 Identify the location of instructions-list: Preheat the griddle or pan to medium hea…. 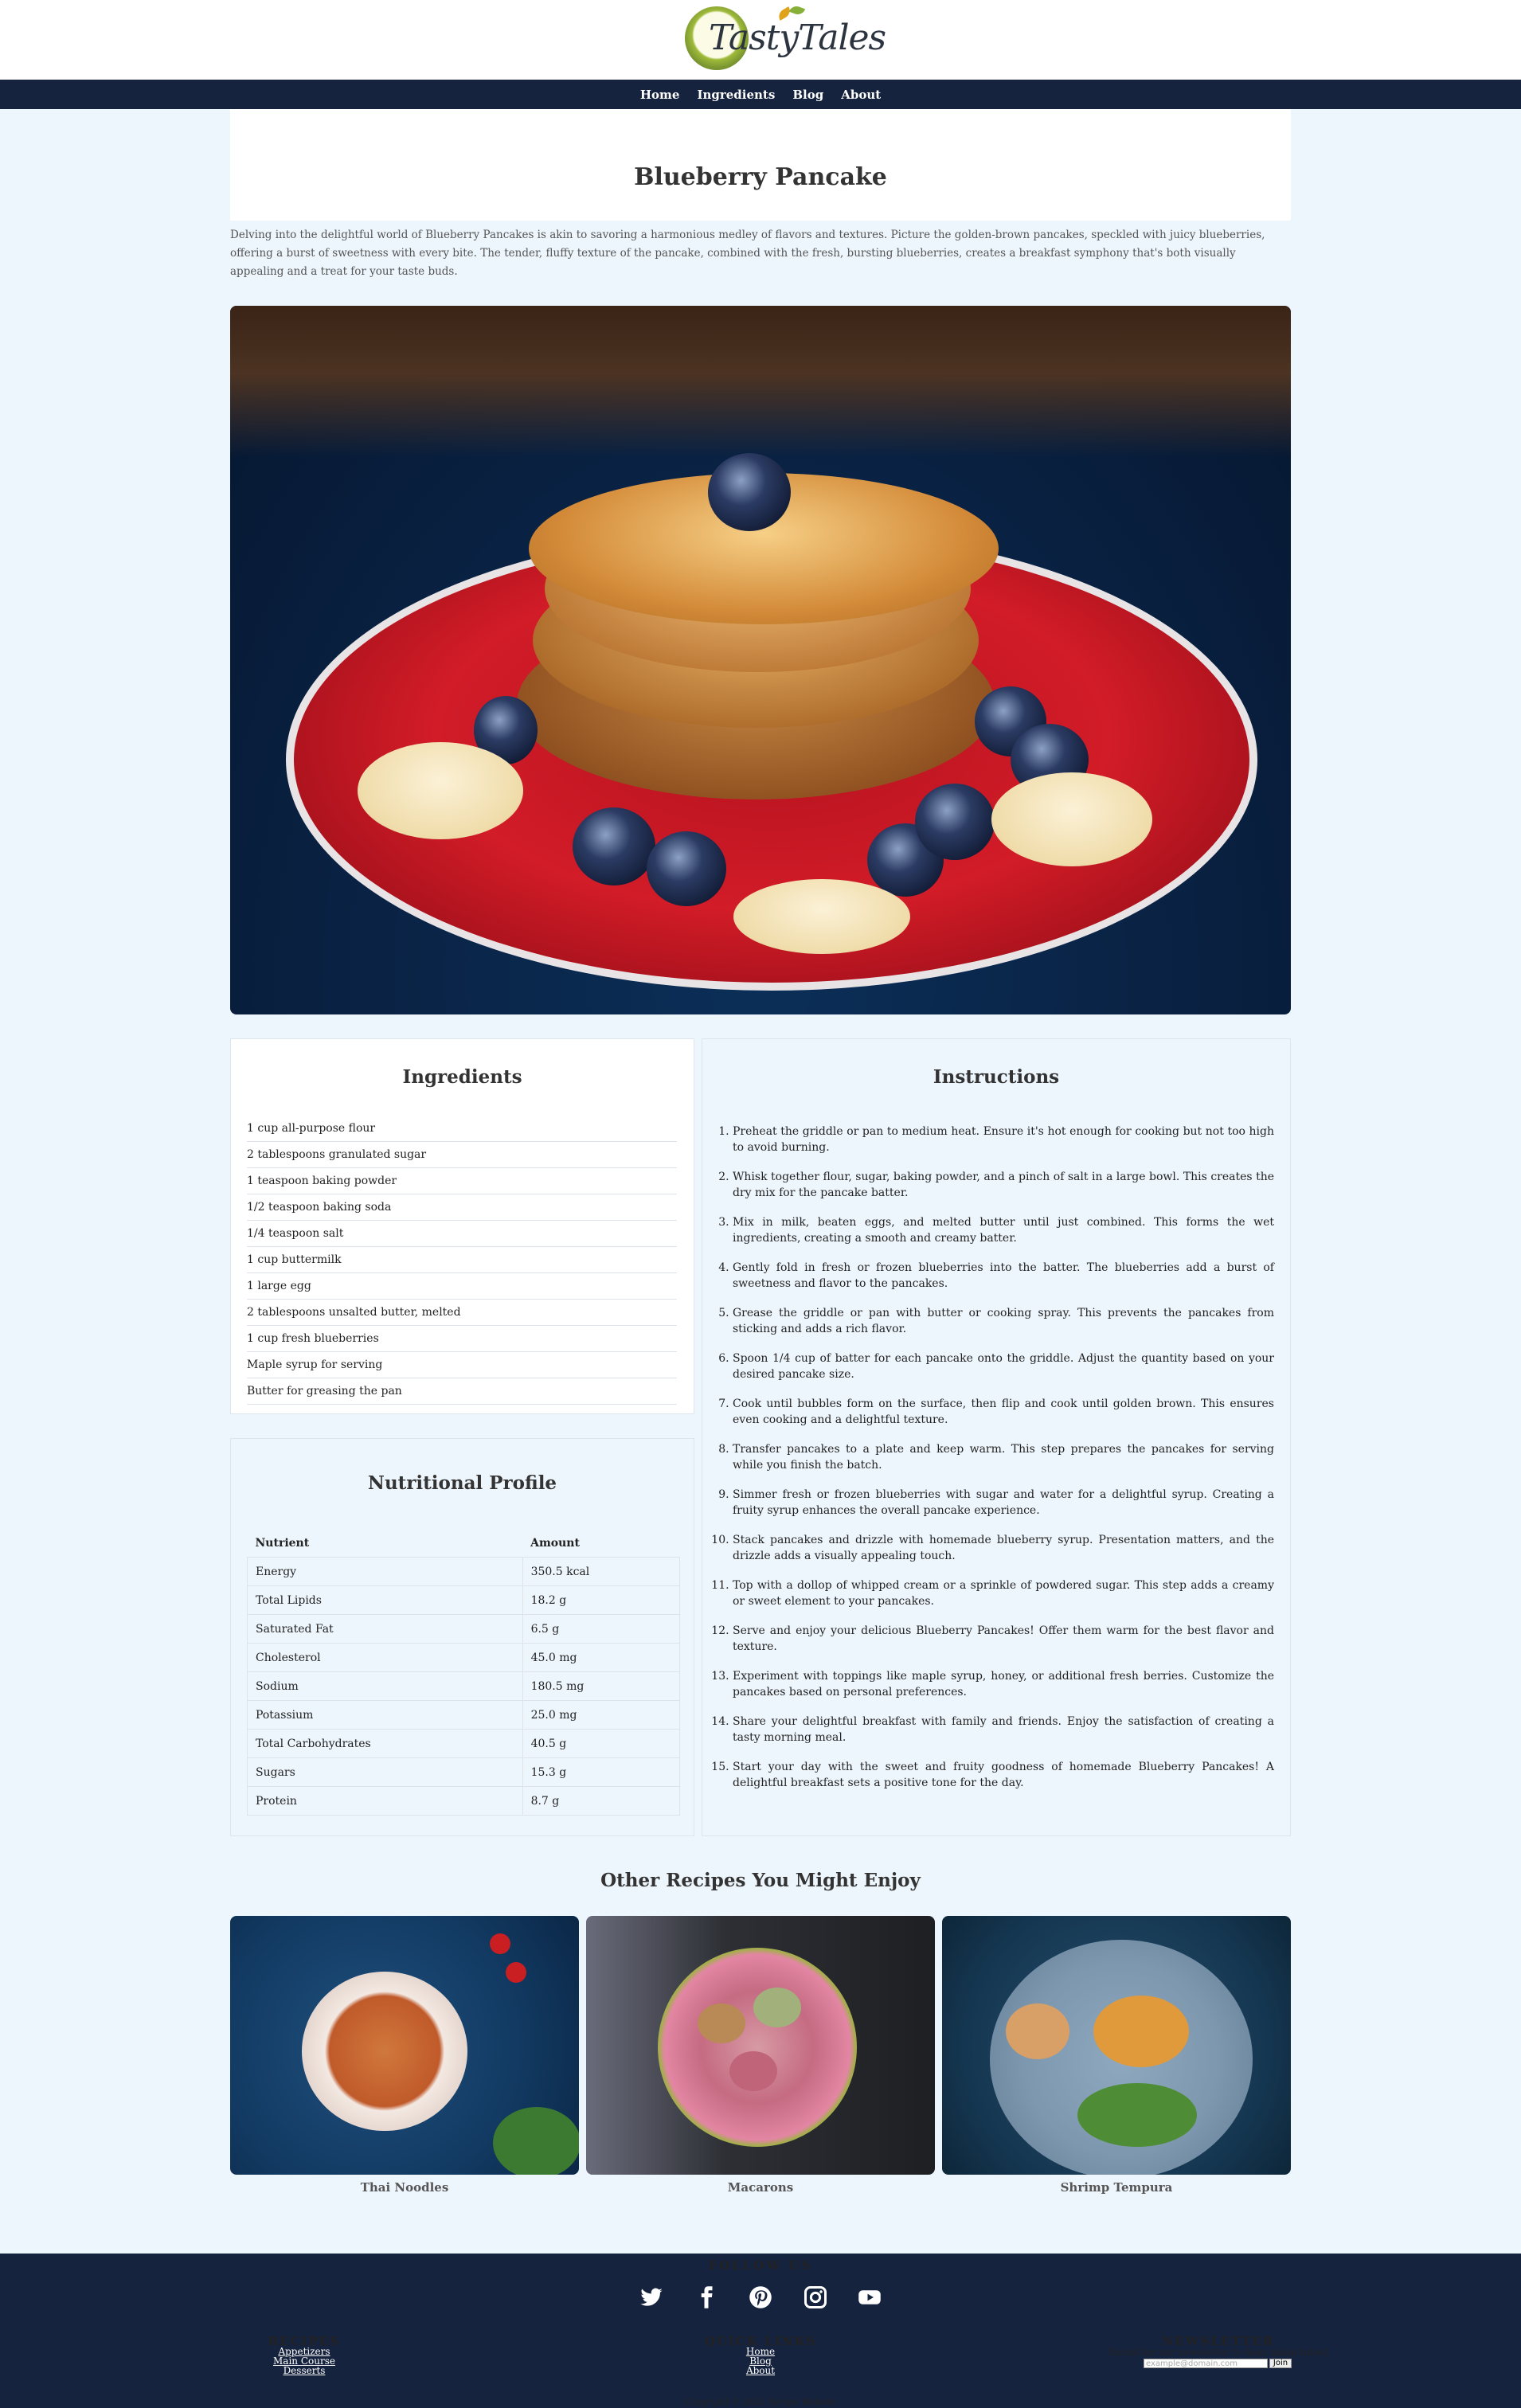
(1003, 1464).